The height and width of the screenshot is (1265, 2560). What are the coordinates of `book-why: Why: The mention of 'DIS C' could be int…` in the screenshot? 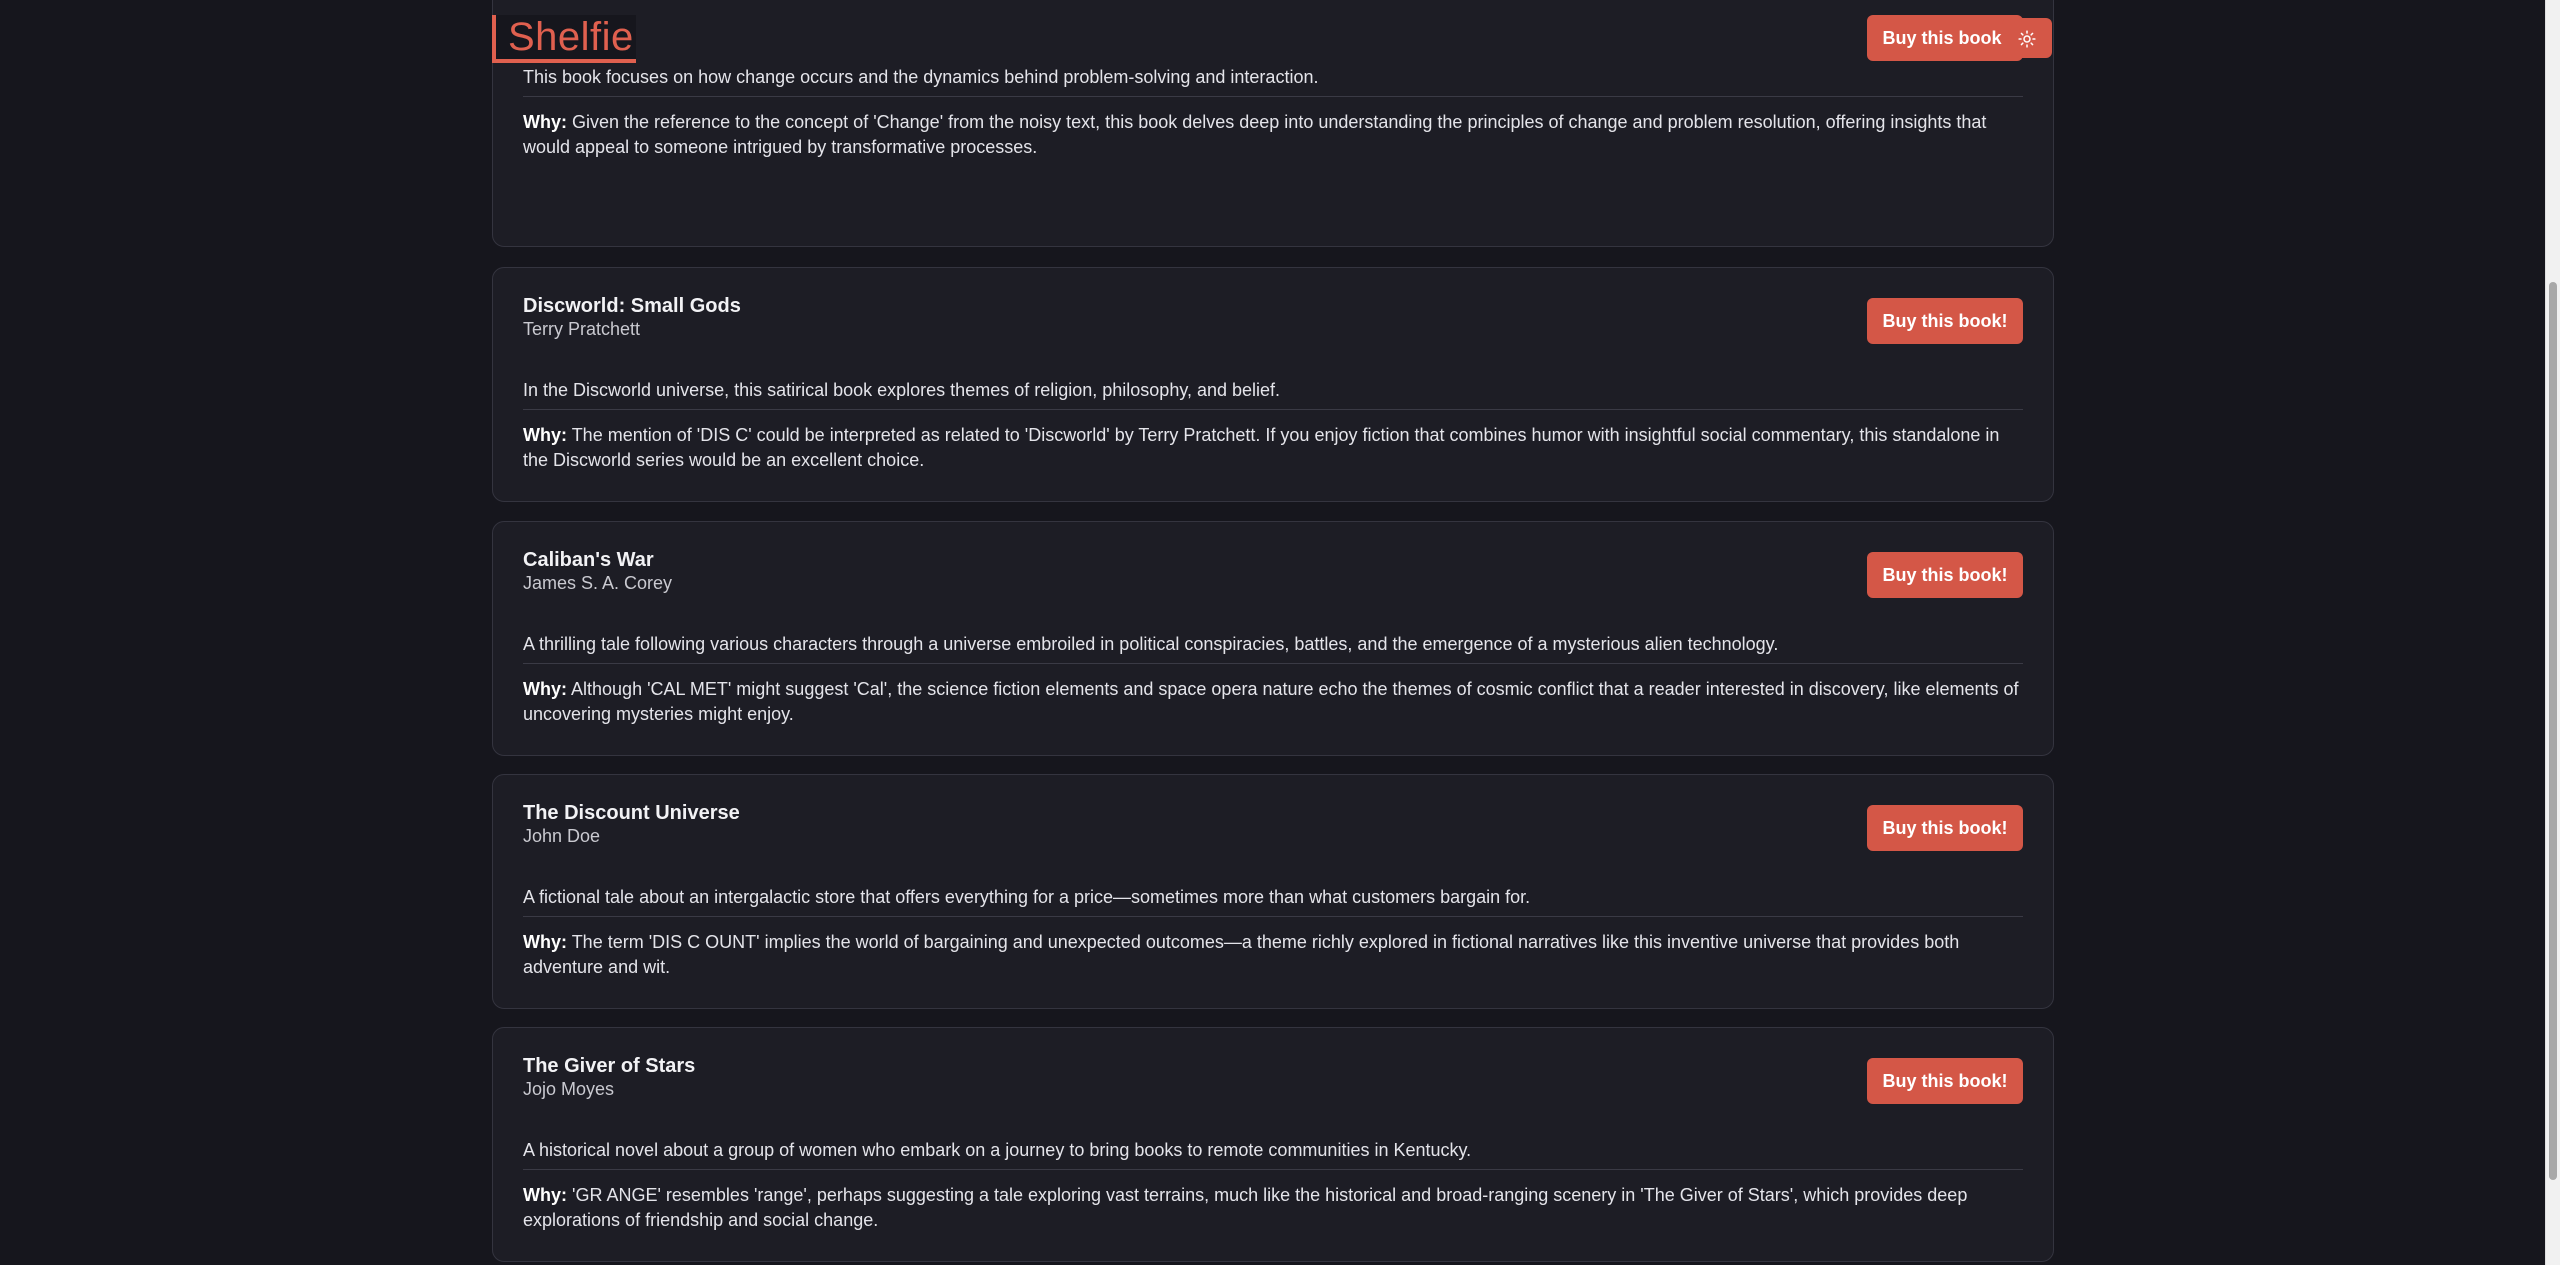 It's located at (1273, 448).